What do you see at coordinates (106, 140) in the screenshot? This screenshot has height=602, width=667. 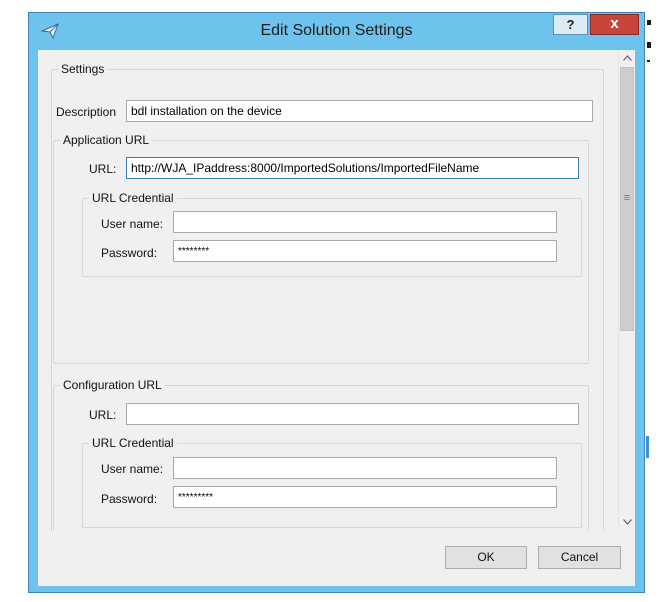 I see `application-url-group-label: Application URL` at bounding box center [106, 140].